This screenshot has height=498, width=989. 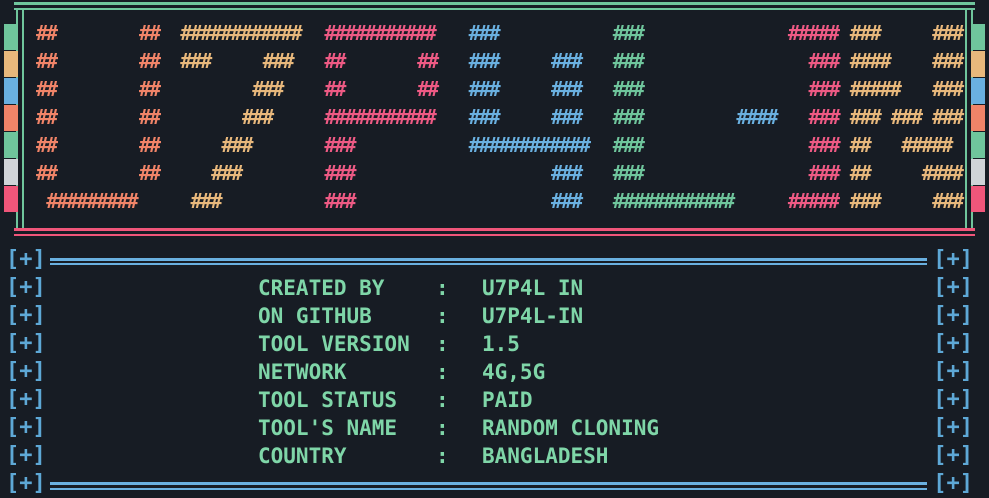 What do you see at coordinates (966, 119) in the screenshot?
I see `frame-right-border-inner` at bounding box center [966, 119].